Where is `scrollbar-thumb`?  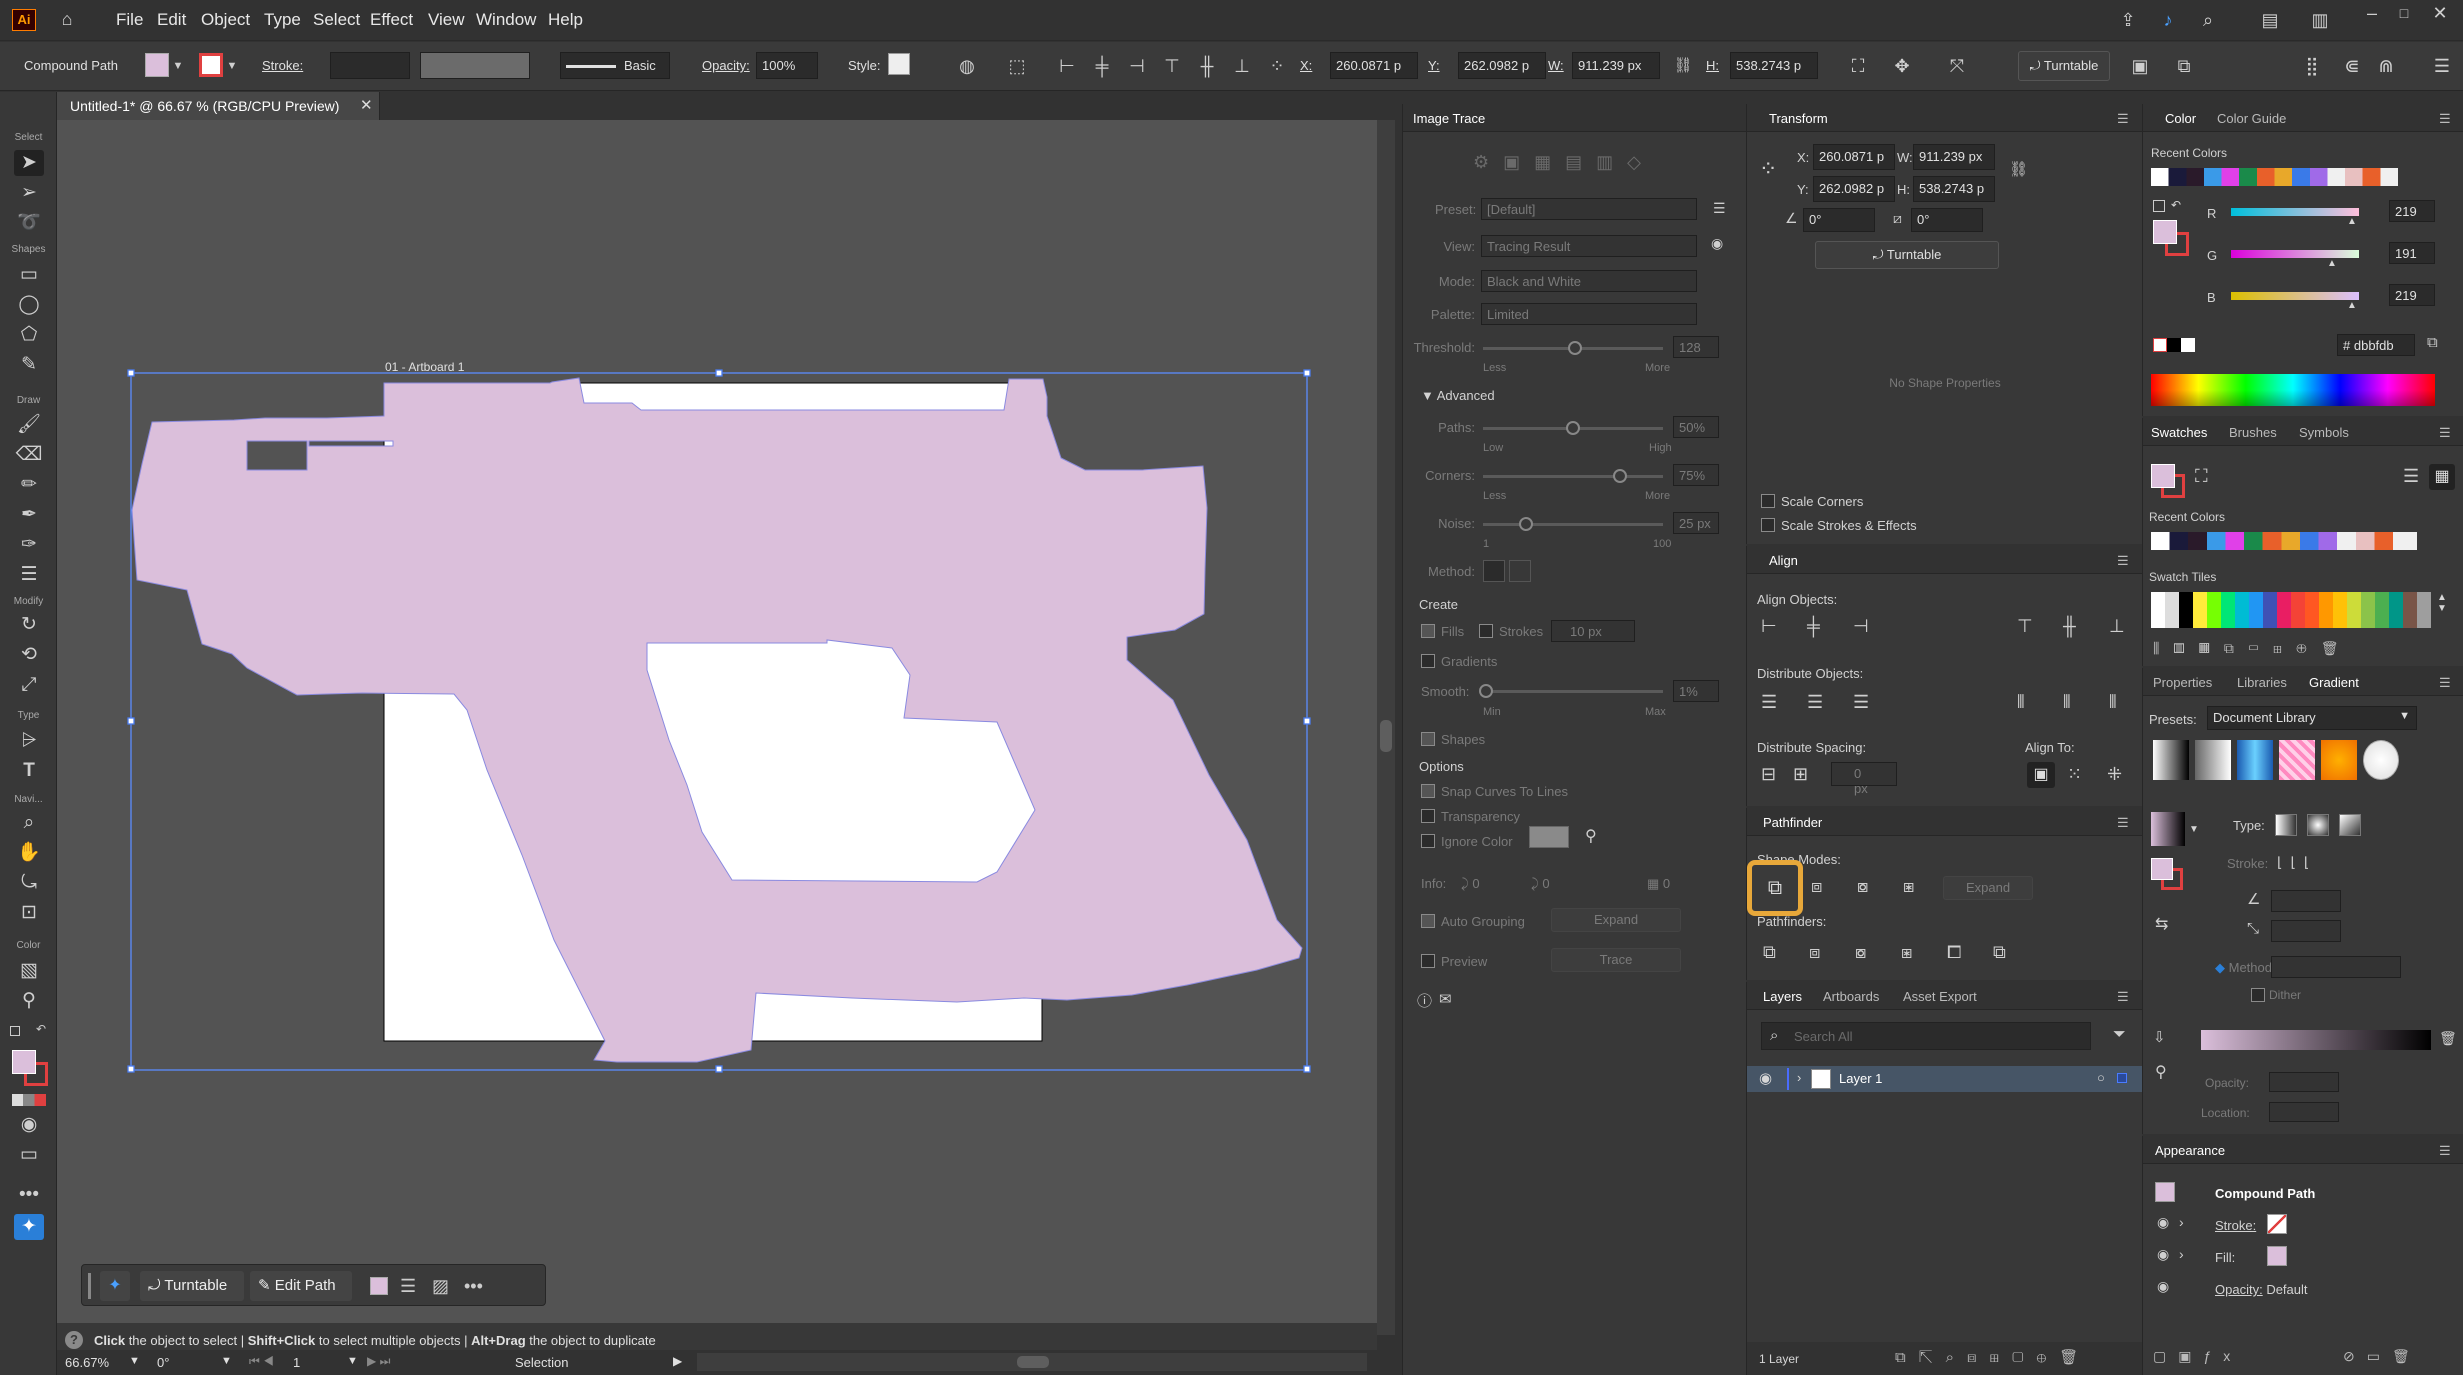
scrollbar-thumb is located at coordinates (1386, 736).